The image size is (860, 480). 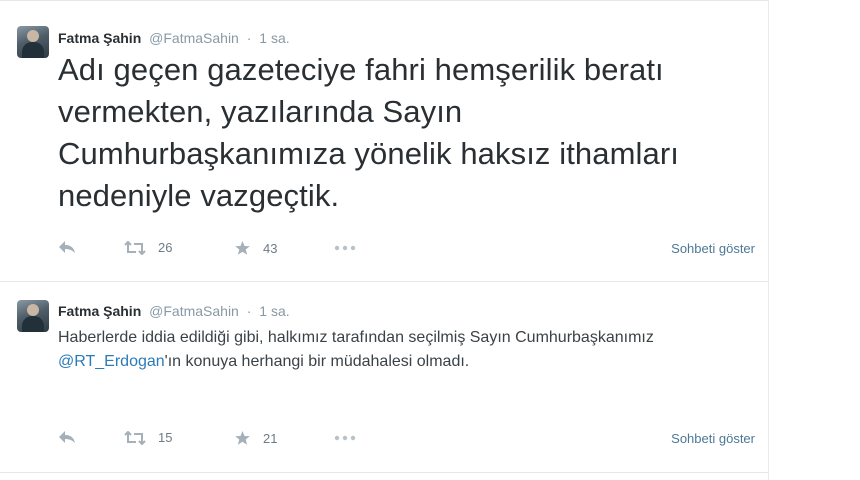 What do you see at coordinates (270, 438) in the screenshot?
I see `favorite-count: 21` at bounding box center [270, 438].